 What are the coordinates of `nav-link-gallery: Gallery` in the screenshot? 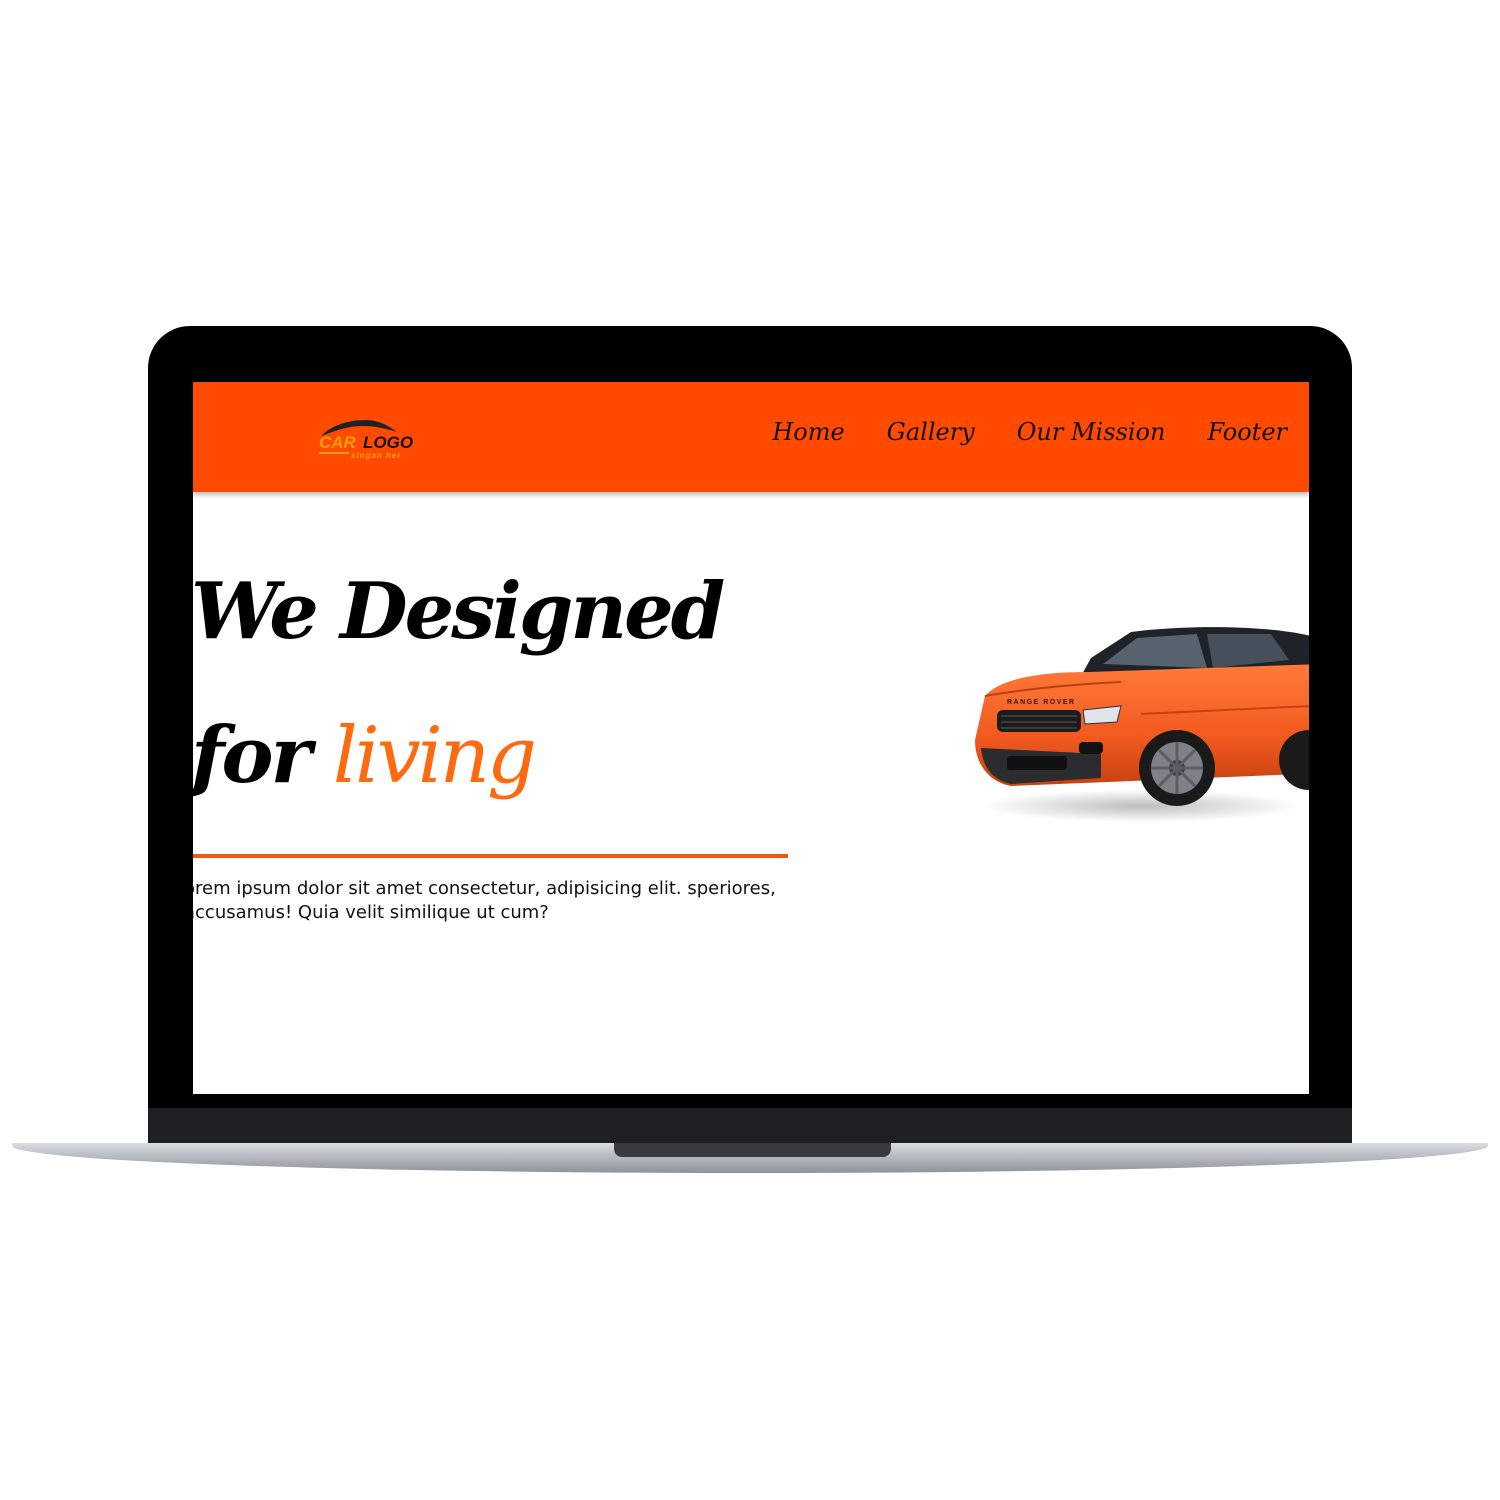 It's located at (931, 432).